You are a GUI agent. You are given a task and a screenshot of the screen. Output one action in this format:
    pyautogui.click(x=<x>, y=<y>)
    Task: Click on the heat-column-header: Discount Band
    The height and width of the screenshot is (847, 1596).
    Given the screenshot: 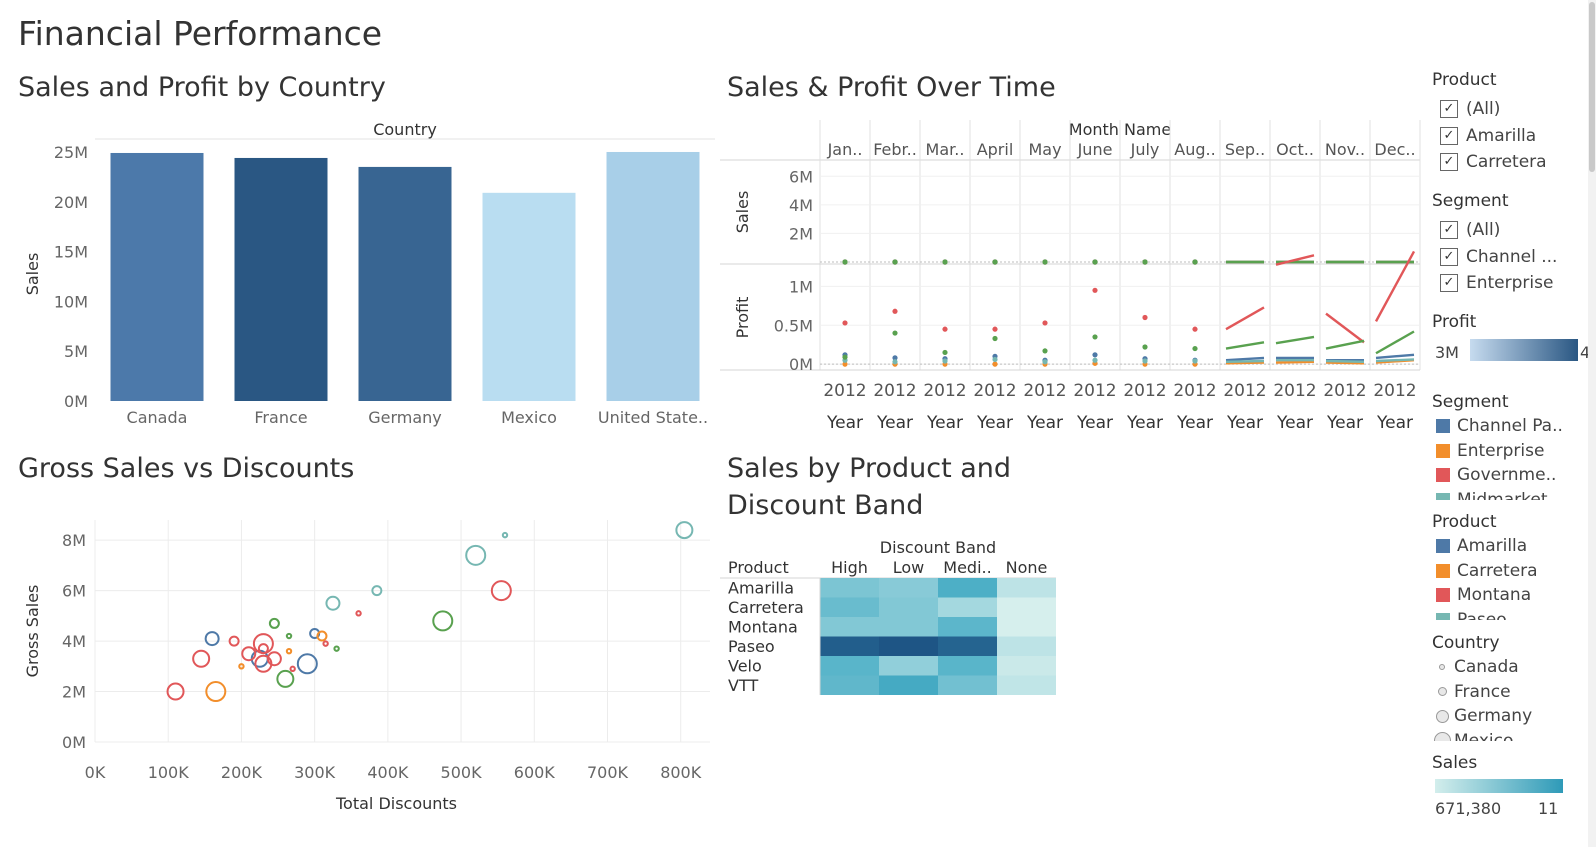 What is the action you would take?
    pyautogui.click(x=938, y=547)
    